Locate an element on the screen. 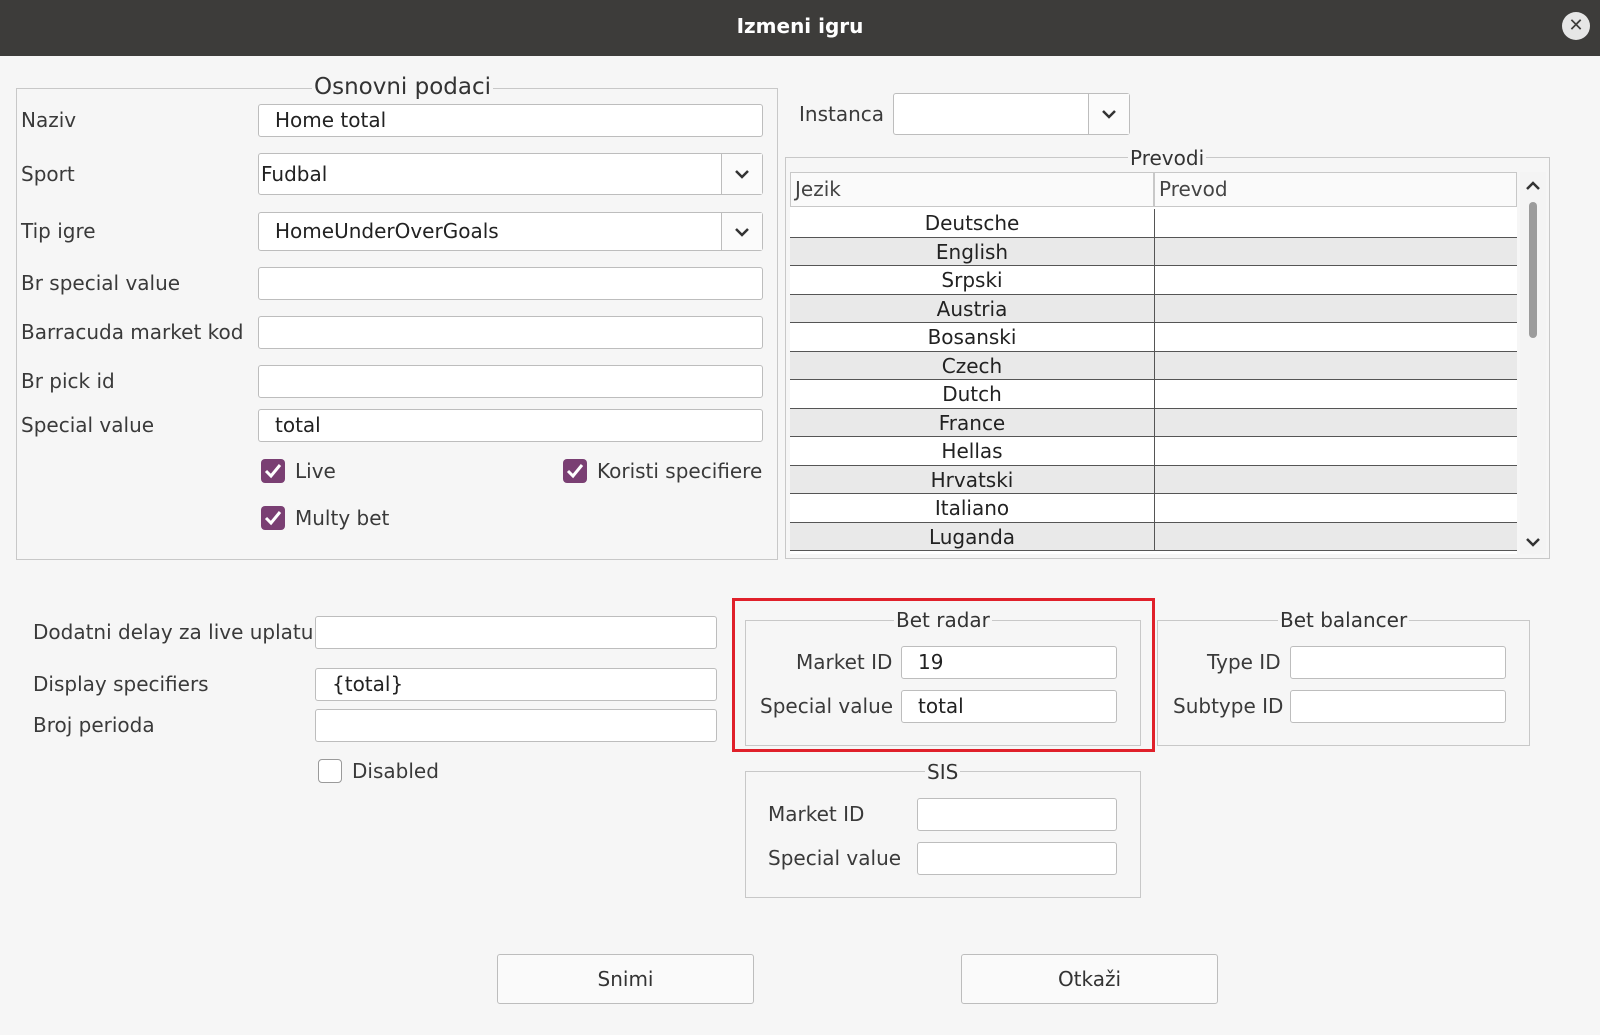 Image resolution: width=1600 pixels, height=1035 pixels. naziv-input: Home total is located at coordinates (510, 120).